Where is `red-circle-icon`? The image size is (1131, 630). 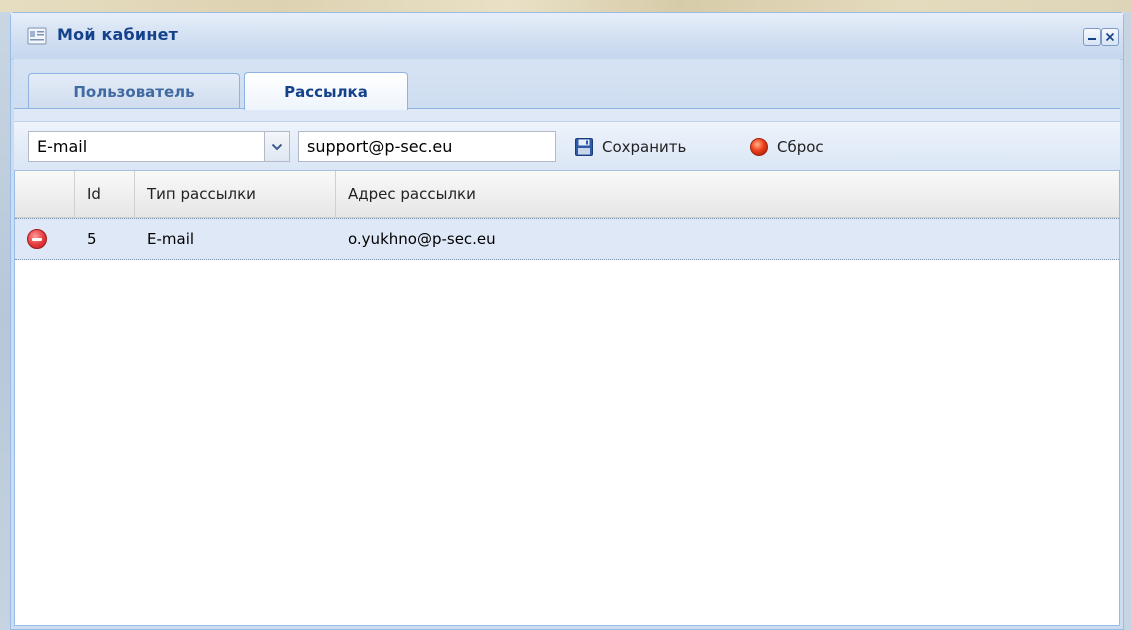 red-circle-icon is located at coordinates (759, 147).